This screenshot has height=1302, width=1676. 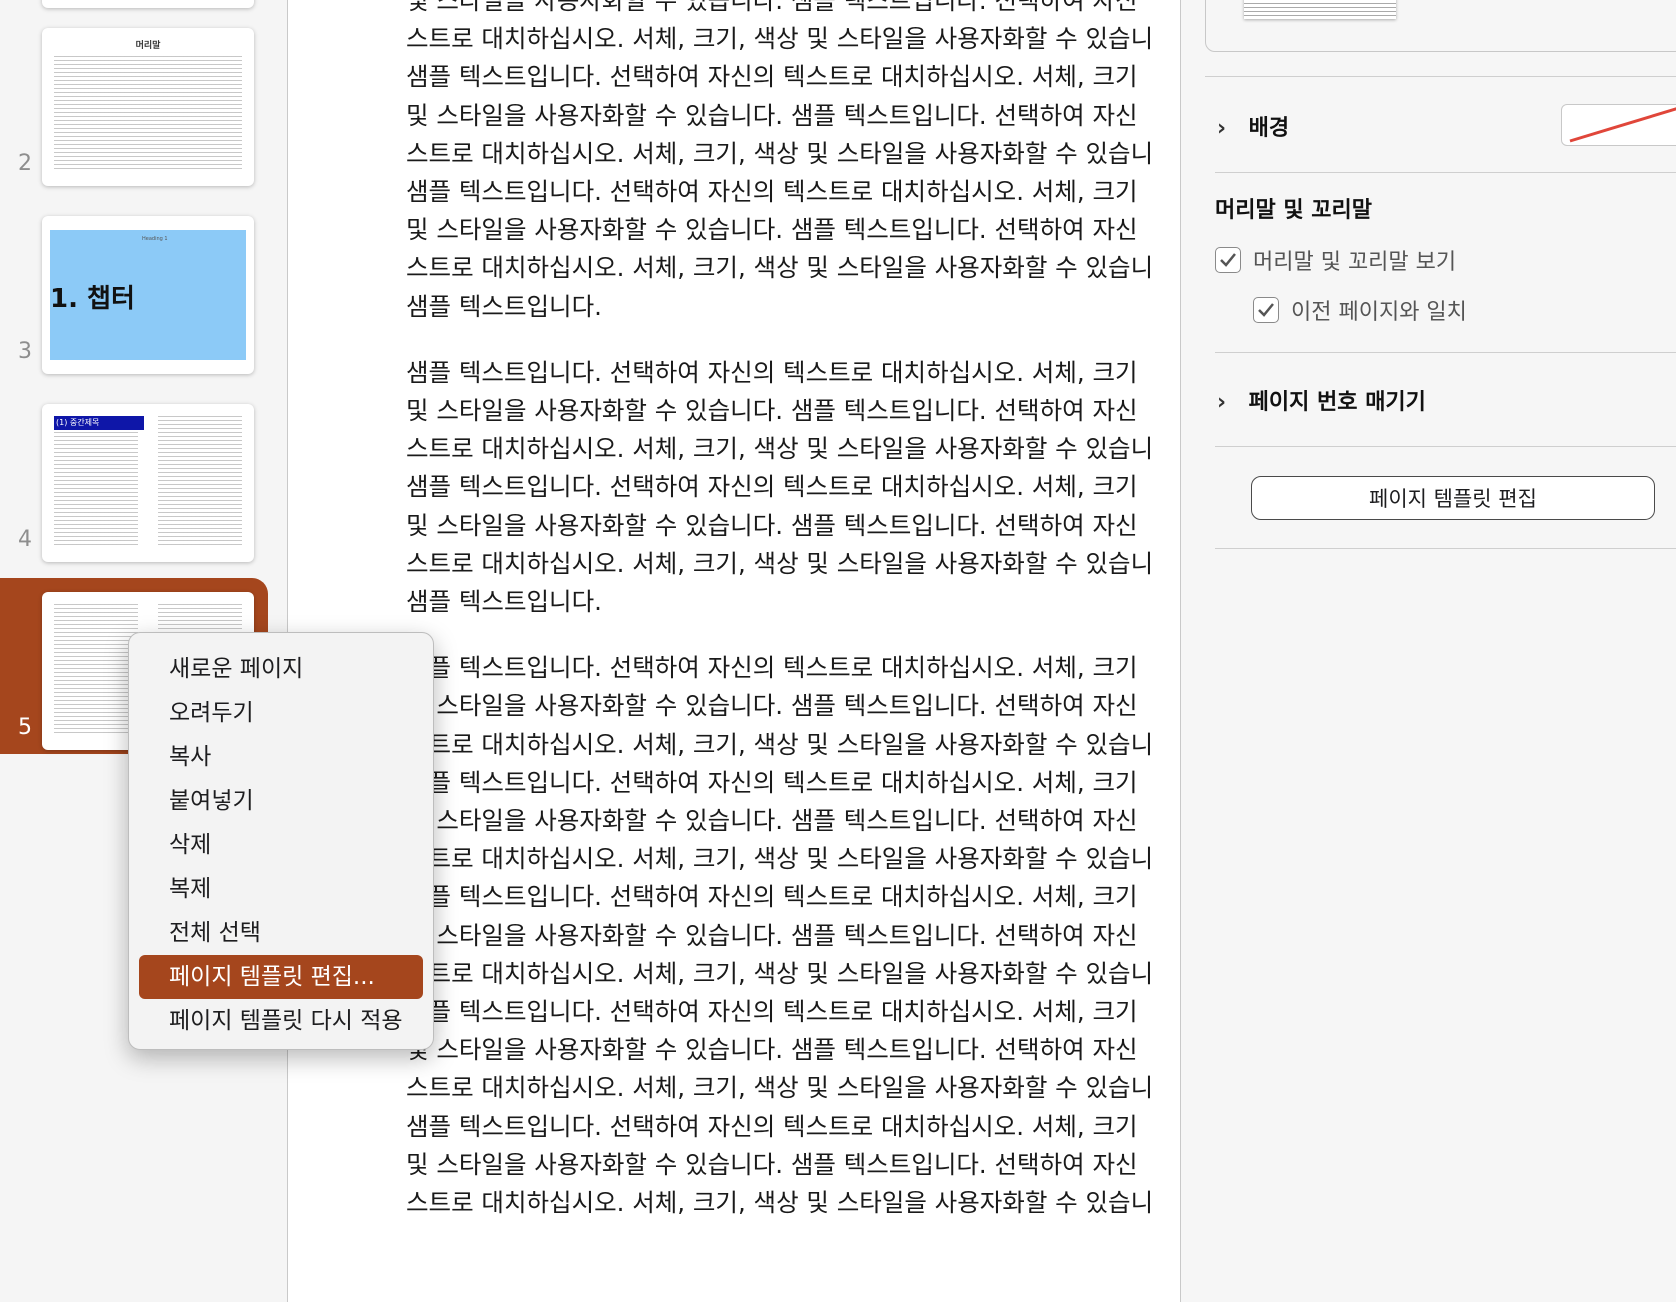 I want to click on page-row-3: Heading 1 1. 챕터 3, so click(x=134, y=290).